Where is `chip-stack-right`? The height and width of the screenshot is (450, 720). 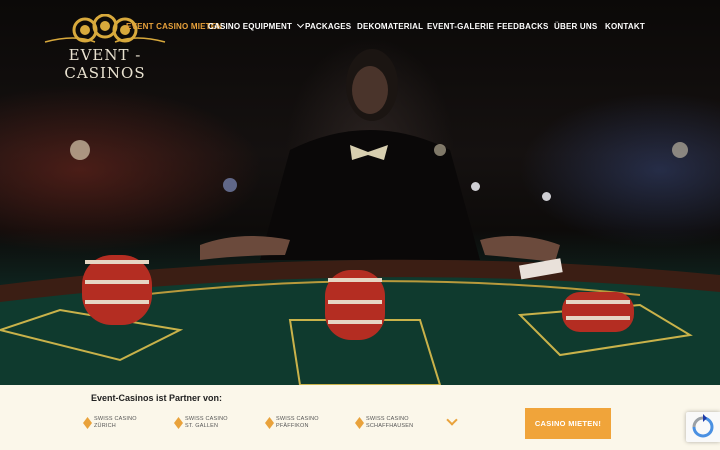 chip-stack-right is located at coordinates (598, 312).